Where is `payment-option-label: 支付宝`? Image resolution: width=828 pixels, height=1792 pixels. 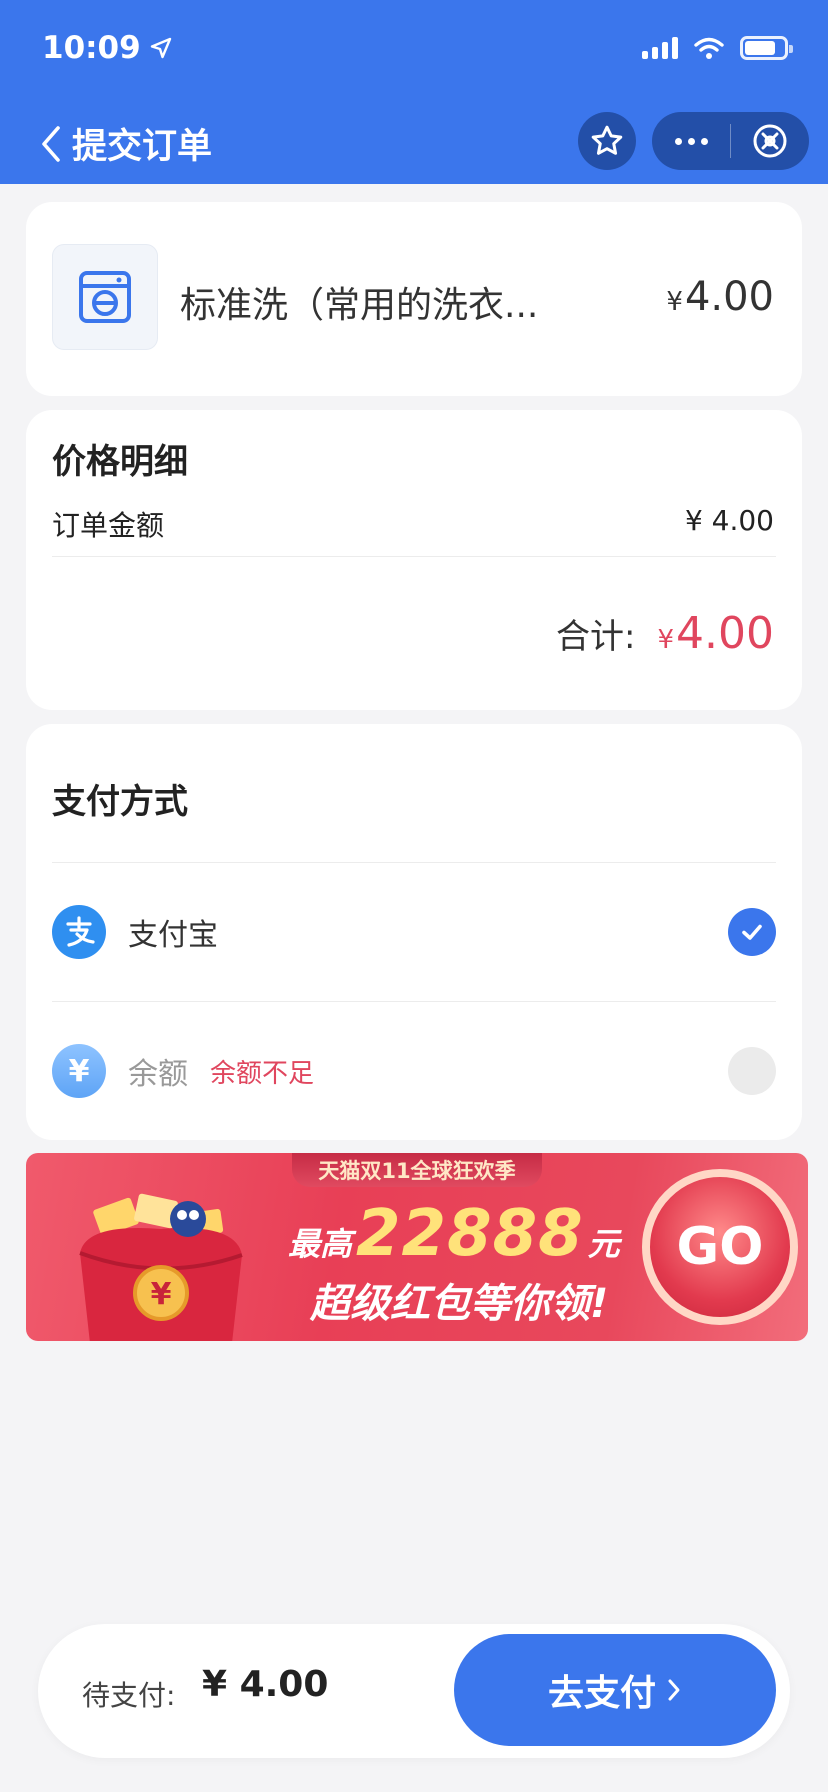
payment-option-label: 支付宝 is located at coordinates (173, 935).